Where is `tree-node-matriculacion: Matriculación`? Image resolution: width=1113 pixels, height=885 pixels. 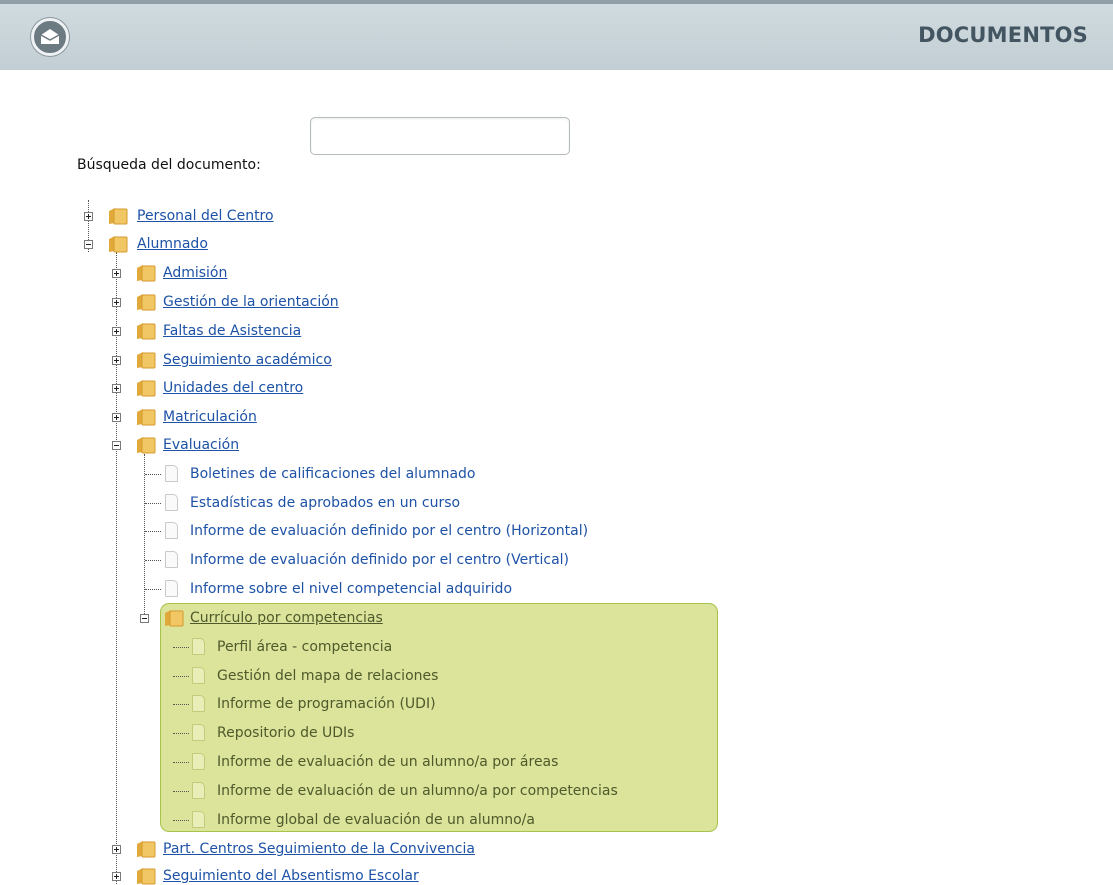 tree-node-matriculacion: Matriculación is located at coordinates (210, 417).